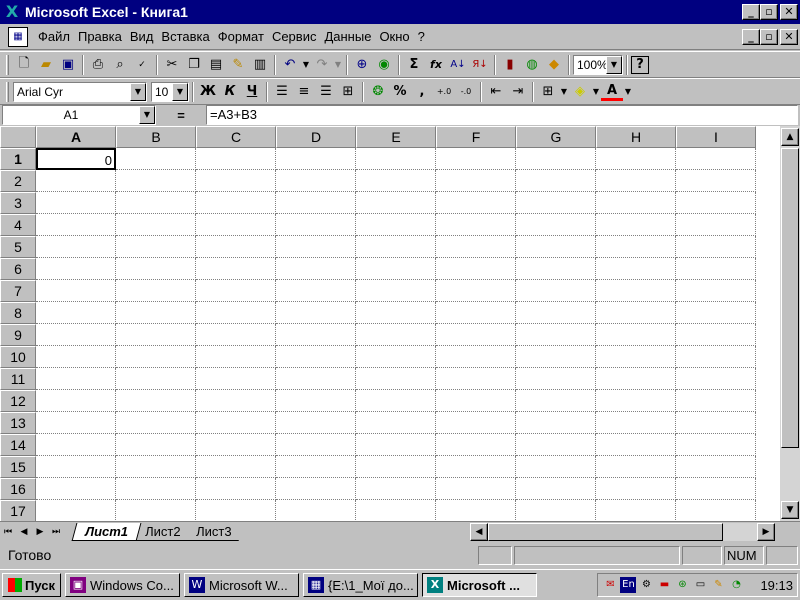  What do you see at coordinates (18, 203) in the screenshot?
I see `row-header: 3` at bounding box center [18, 203].